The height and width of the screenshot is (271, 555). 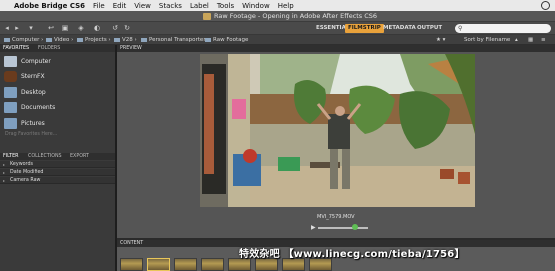 I want to click on search-icon: ⚲, so click(x=460, y=28).